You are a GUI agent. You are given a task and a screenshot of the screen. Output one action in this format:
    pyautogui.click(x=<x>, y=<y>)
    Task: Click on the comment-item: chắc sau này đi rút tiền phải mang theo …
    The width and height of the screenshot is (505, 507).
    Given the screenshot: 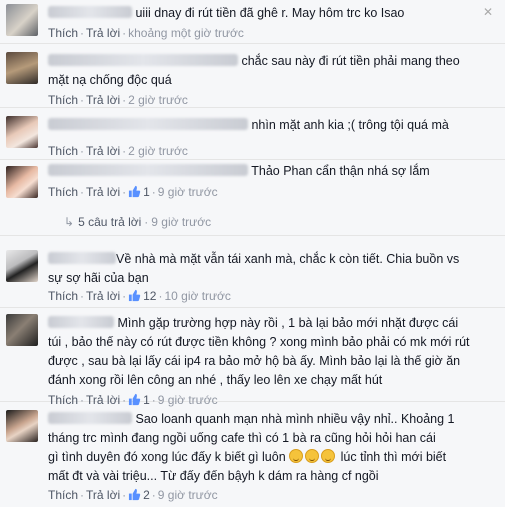 What is the action you would take?
    pyautogui.click(x=252, y=76)
    